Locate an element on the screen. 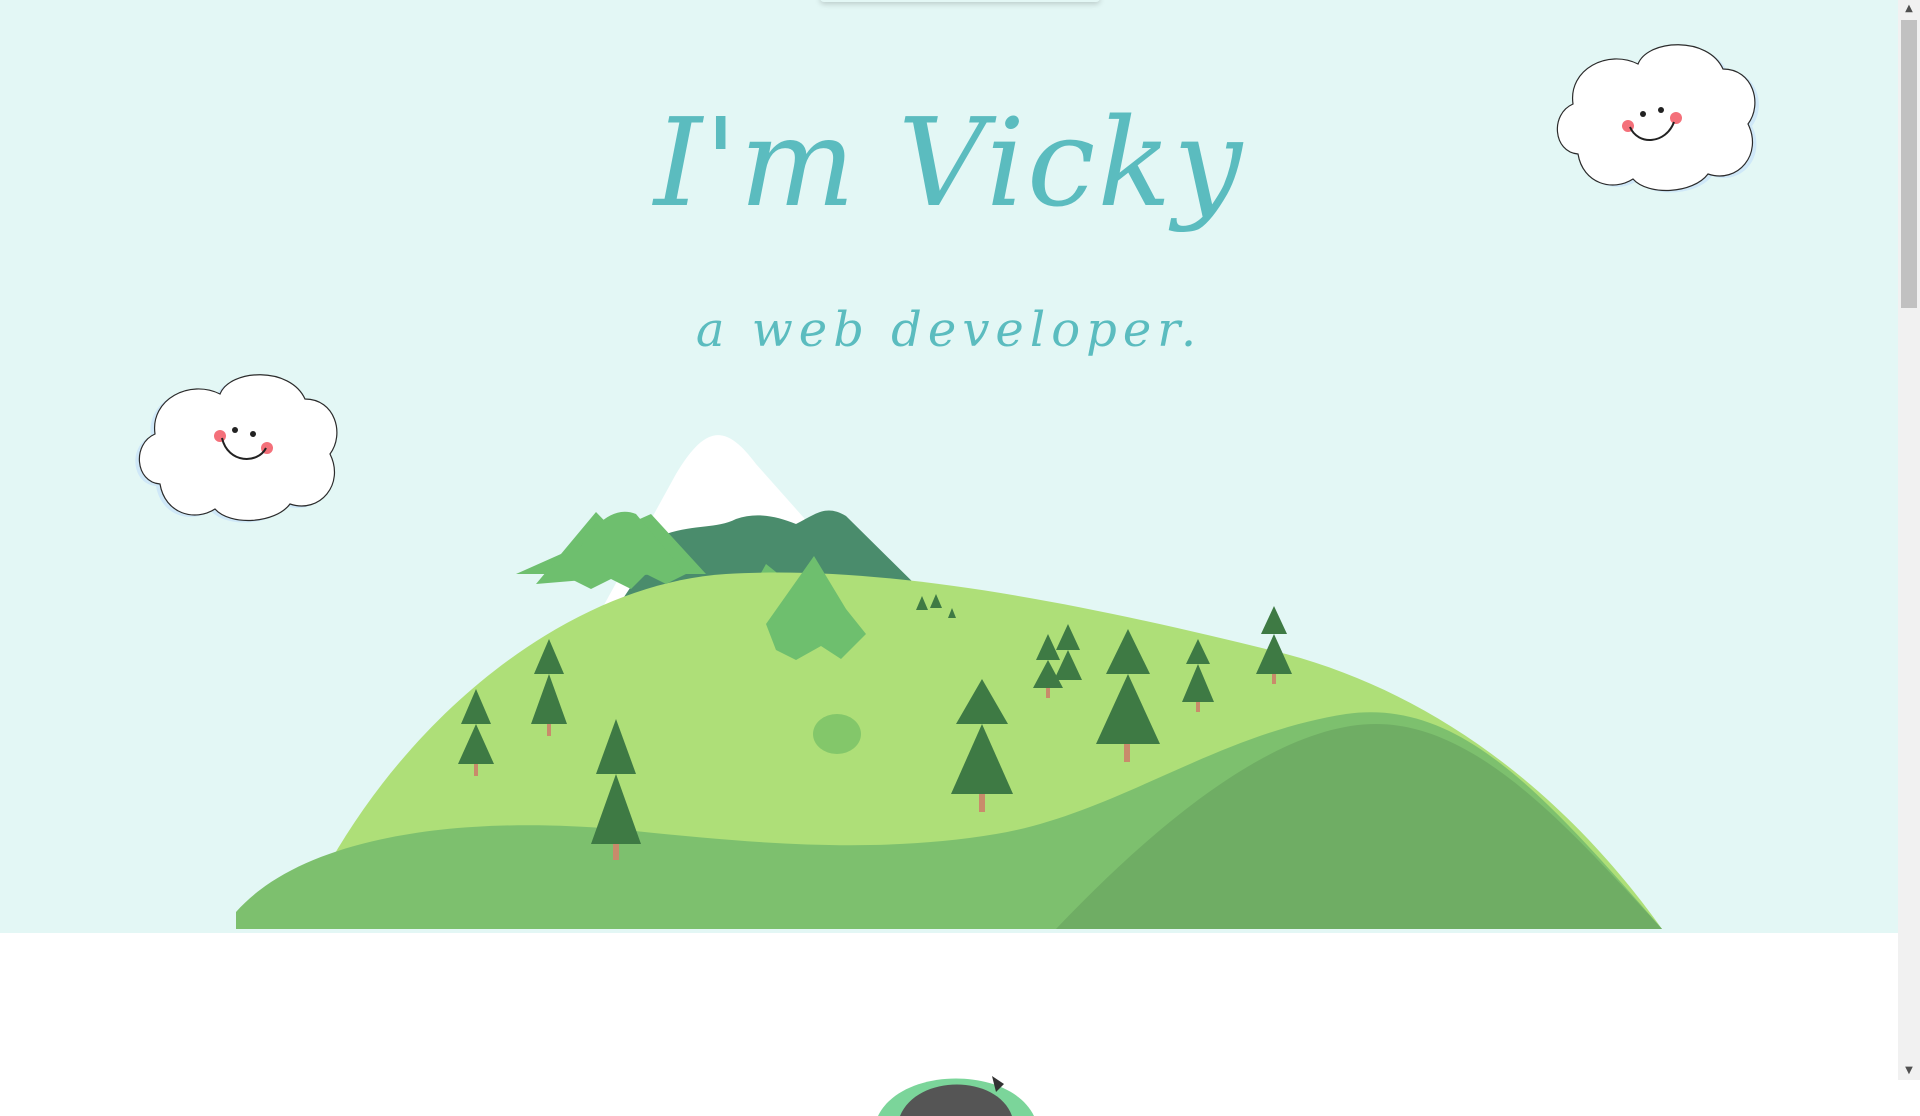 Image resolution: width=1920 pixels, height=1116 pixels. avatar-illustration is located at coordinates (956, 1096).